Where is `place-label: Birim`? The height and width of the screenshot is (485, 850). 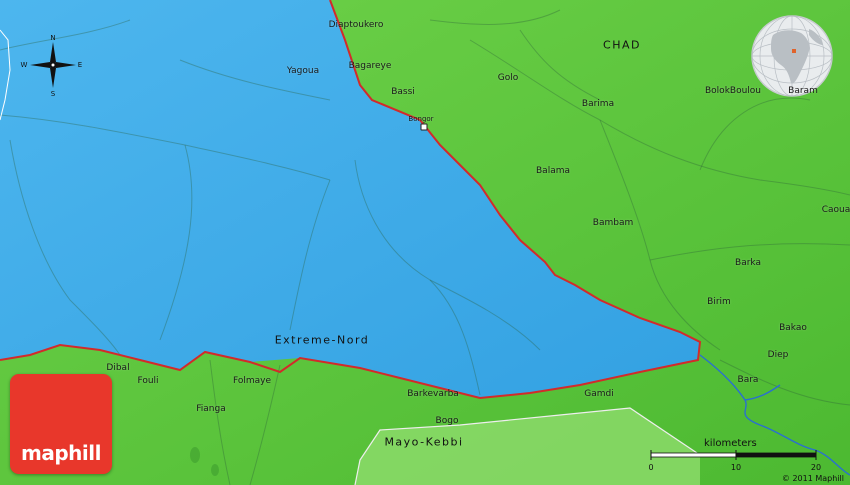 place-label: Birim is located at coordinates (719, 302).